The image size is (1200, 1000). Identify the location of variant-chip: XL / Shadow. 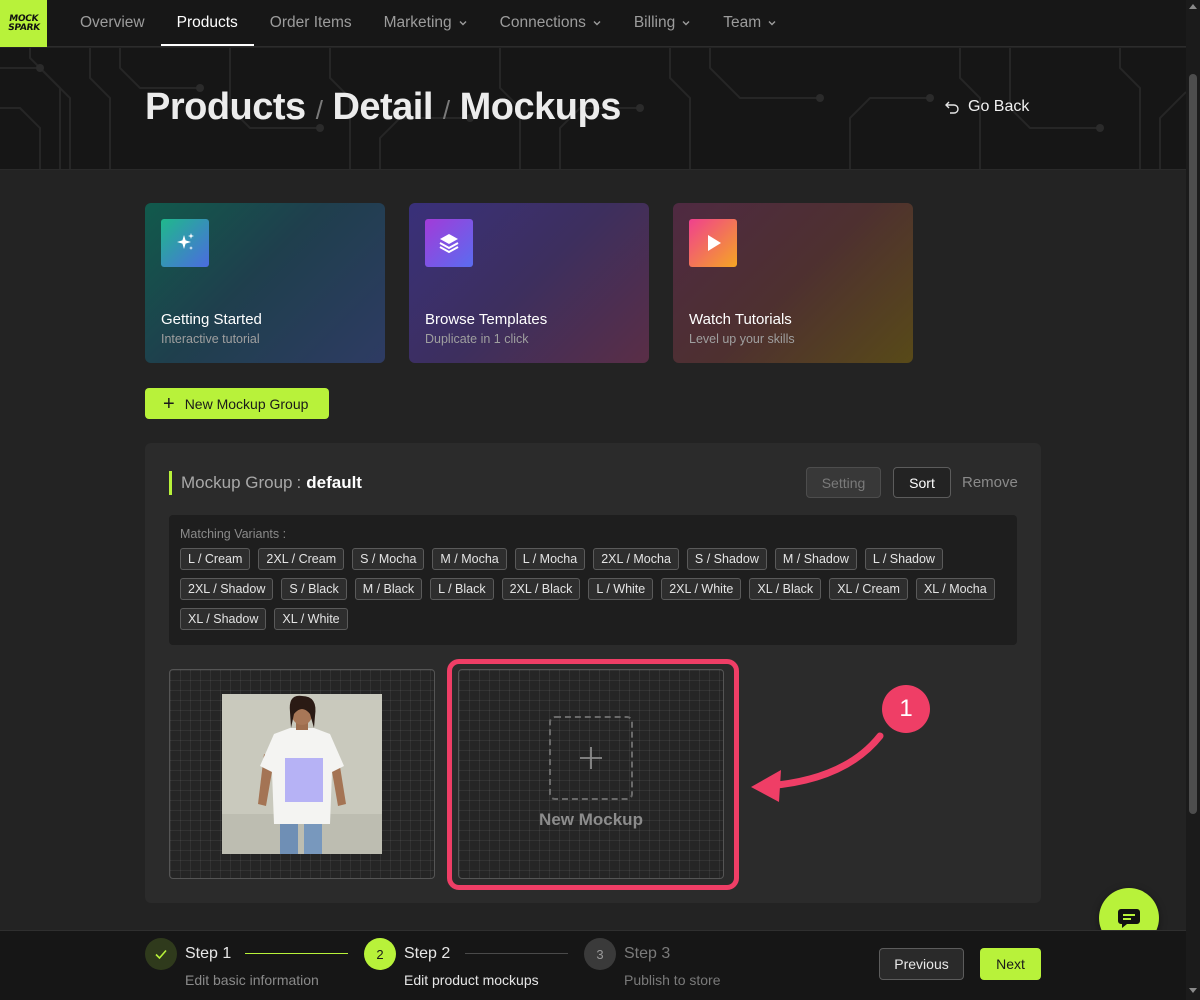
(223, 619).